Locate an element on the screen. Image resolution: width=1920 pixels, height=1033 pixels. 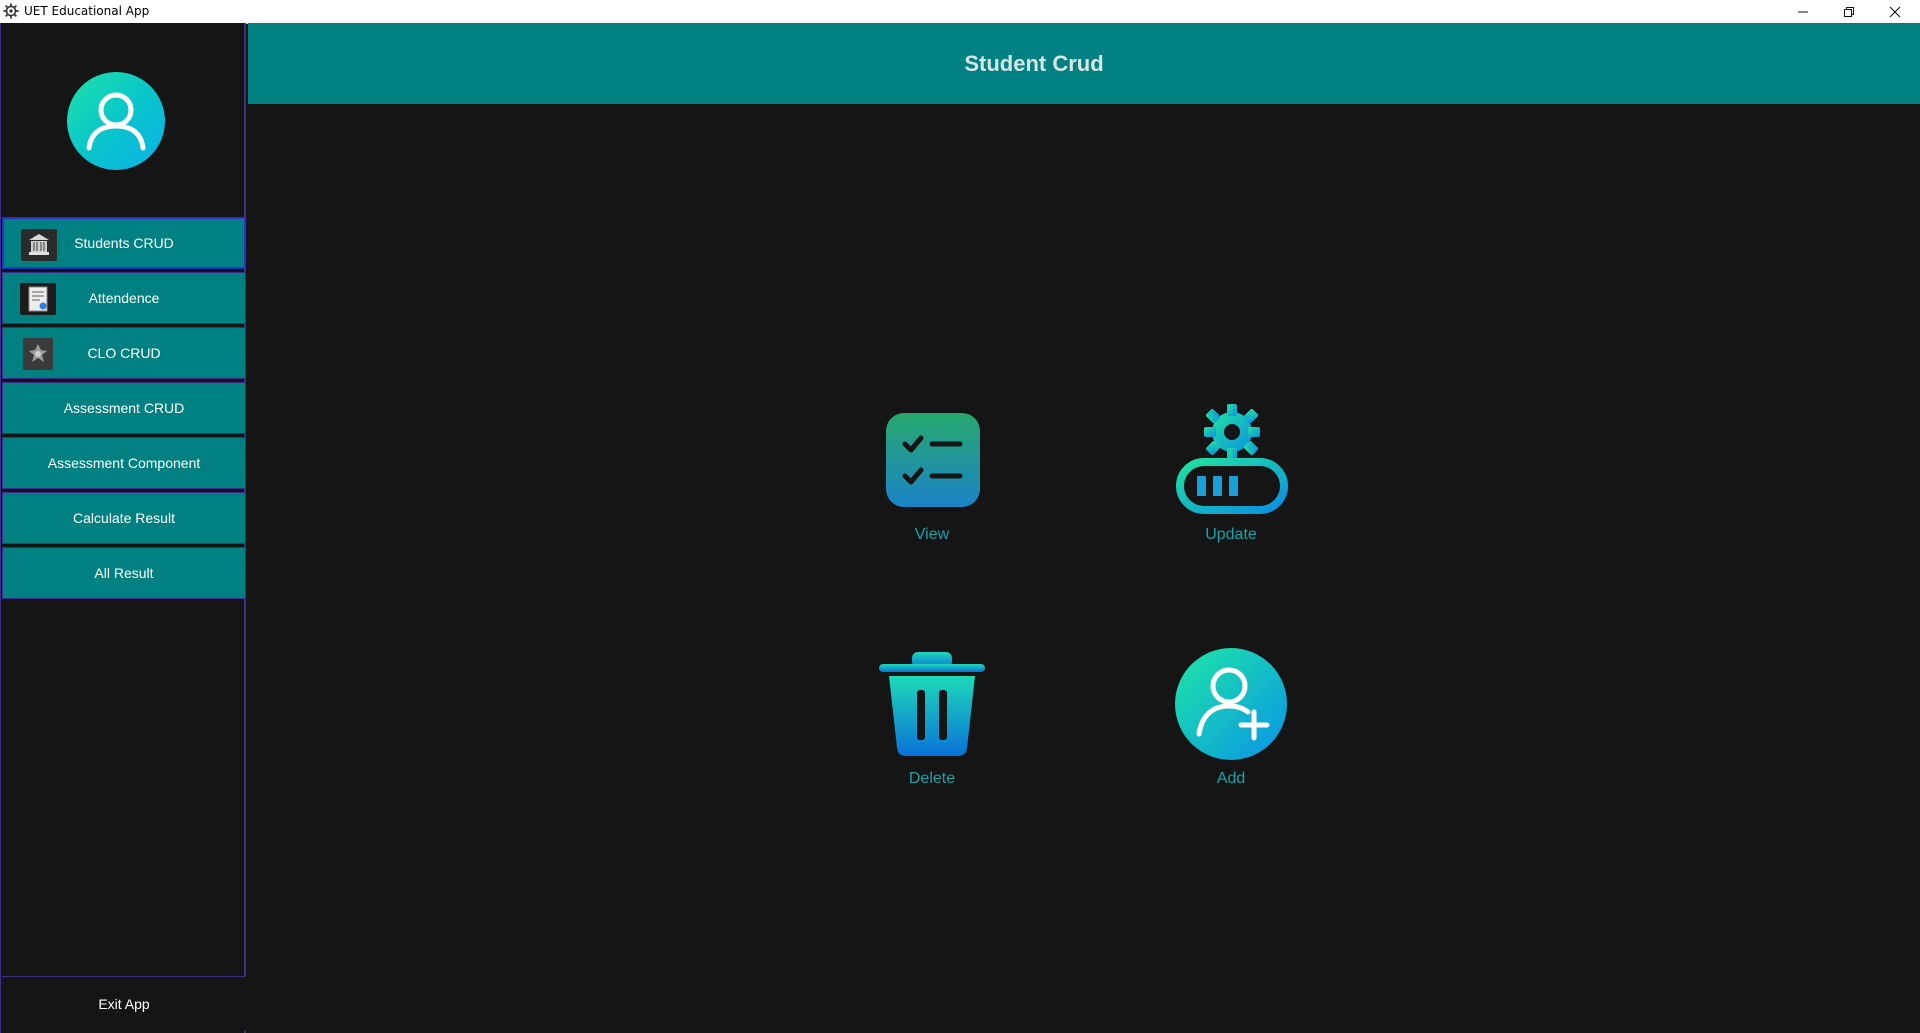
minimize-icon is located at coordinates (1803, 11).